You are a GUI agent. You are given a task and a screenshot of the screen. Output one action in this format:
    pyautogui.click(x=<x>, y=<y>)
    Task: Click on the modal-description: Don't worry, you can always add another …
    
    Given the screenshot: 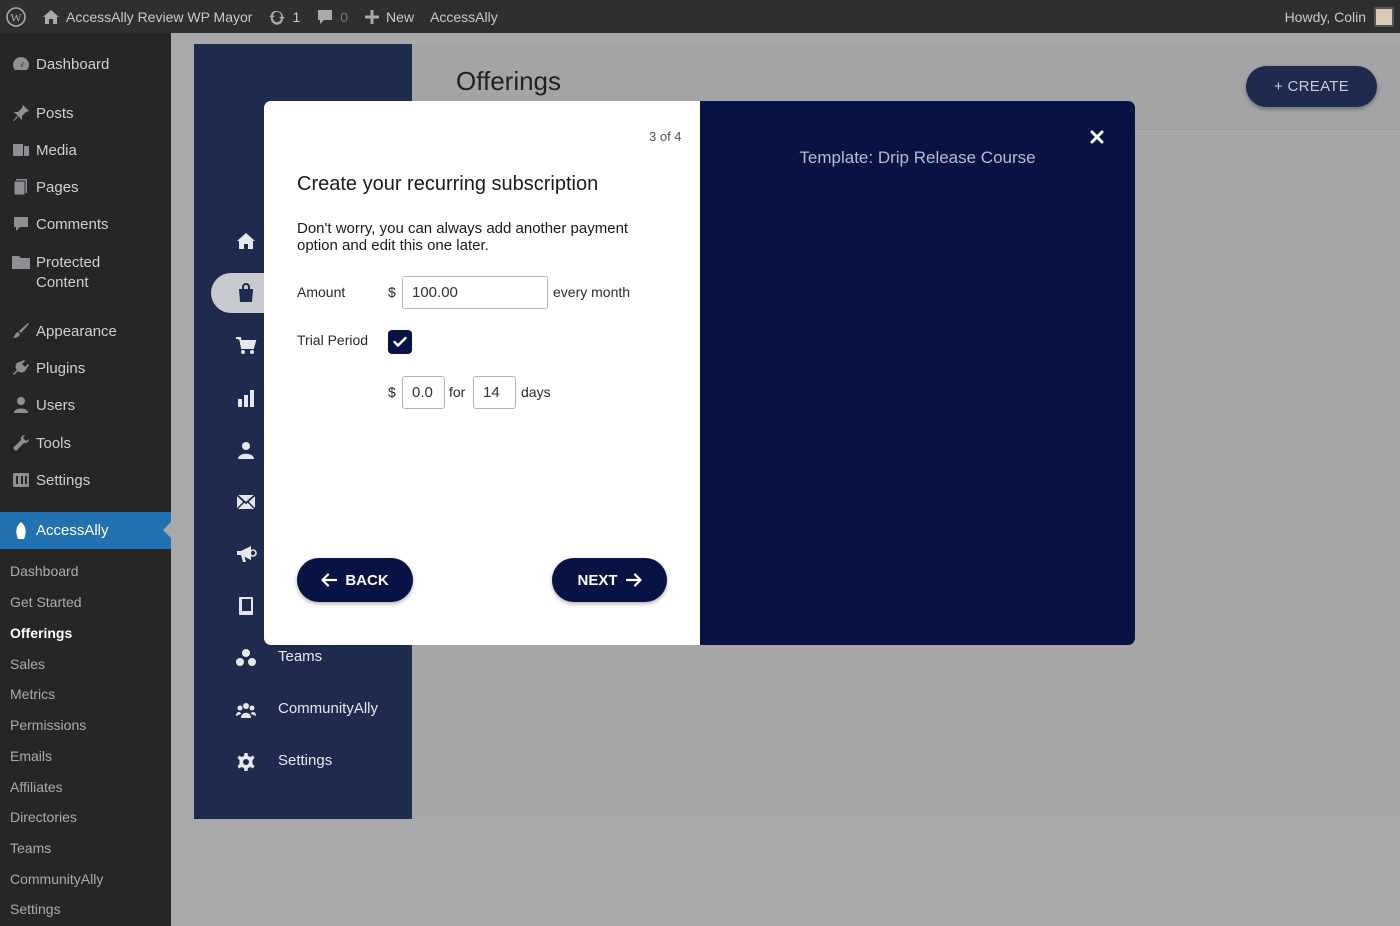 What is the action you would take?
    pyautogui.click(x=463, y=237)
    